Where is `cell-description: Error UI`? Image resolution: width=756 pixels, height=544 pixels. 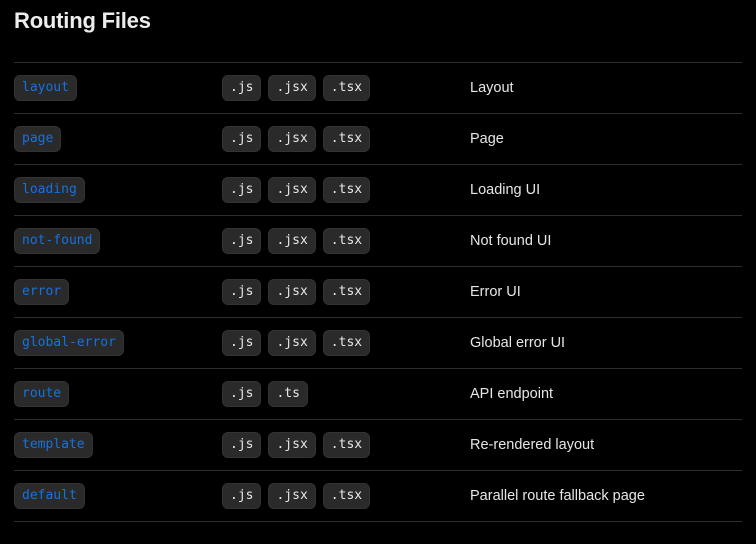
cell-description: Error UI is located at coordinates (606, 292).